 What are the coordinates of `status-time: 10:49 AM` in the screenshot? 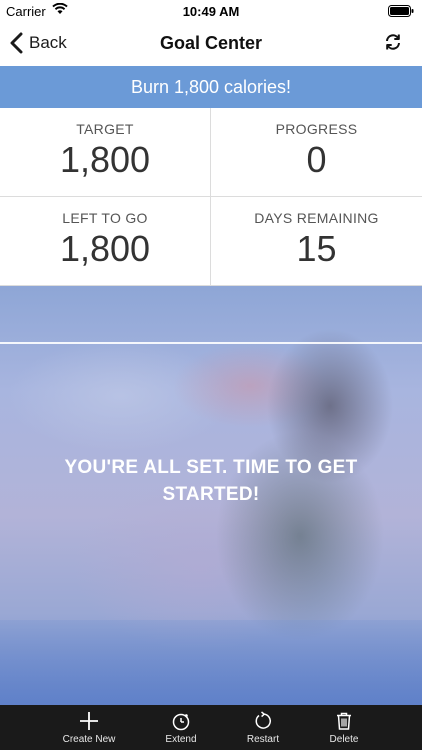 It's located at (211, 11).